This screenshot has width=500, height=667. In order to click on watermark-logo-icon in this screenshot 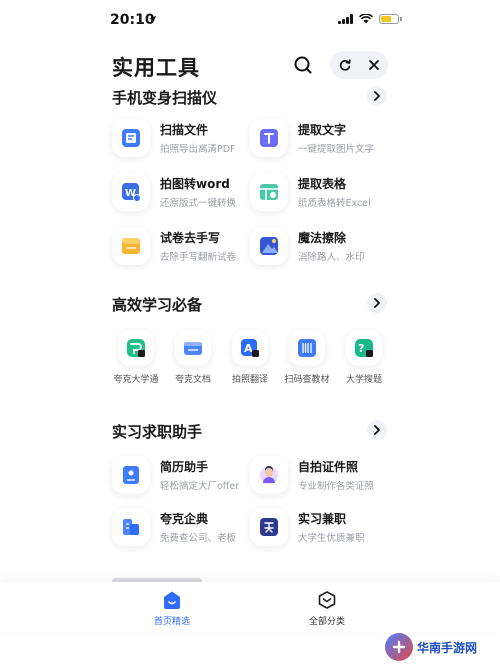, I will do `click(399, 647)`.